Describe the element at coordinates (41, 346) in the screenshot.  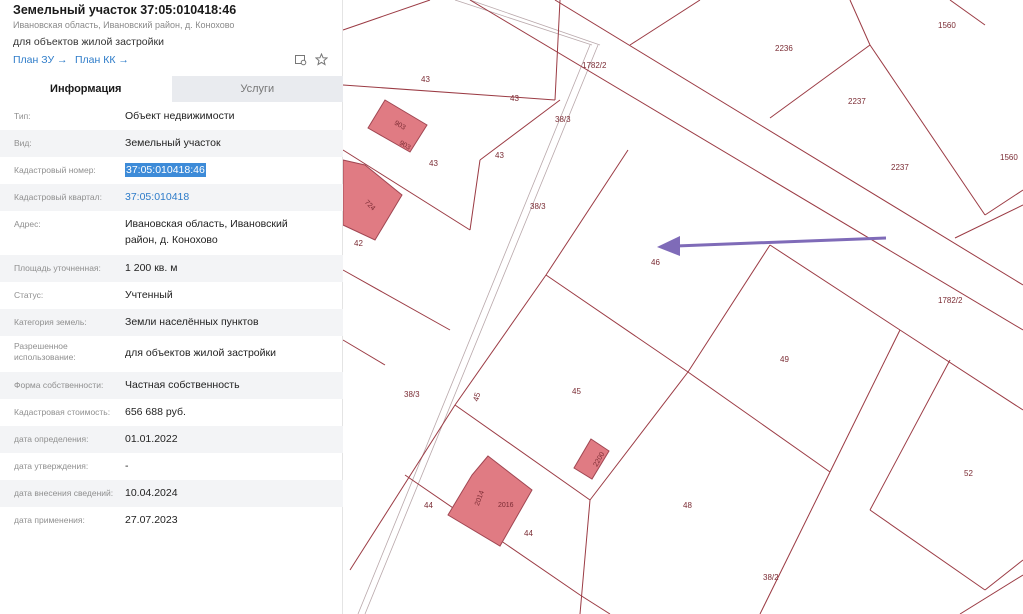
I see `row-label: Разрешенное` at that location.